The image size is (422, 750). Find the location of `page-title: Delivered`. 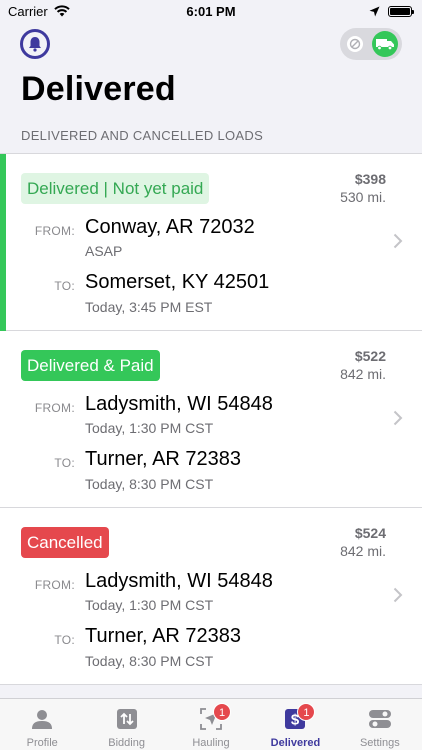

page-title: Delivered is located at coordinates (98, 89).